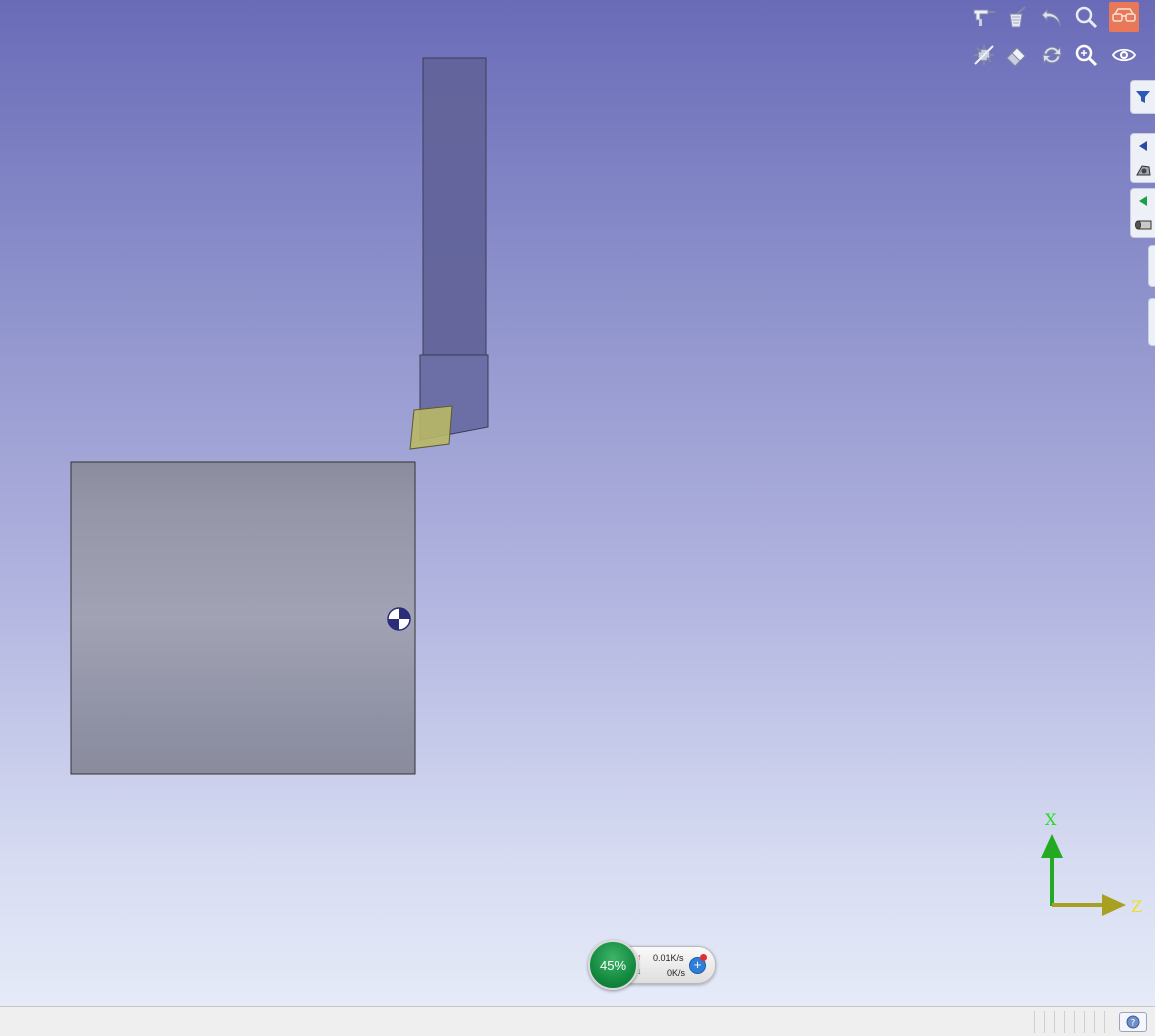 Image resolution: width=1155 pixels, height=1036 pixels. Describe the element at coordinates (454, 207) in the screenshot. I see `tool-shank` at that location.